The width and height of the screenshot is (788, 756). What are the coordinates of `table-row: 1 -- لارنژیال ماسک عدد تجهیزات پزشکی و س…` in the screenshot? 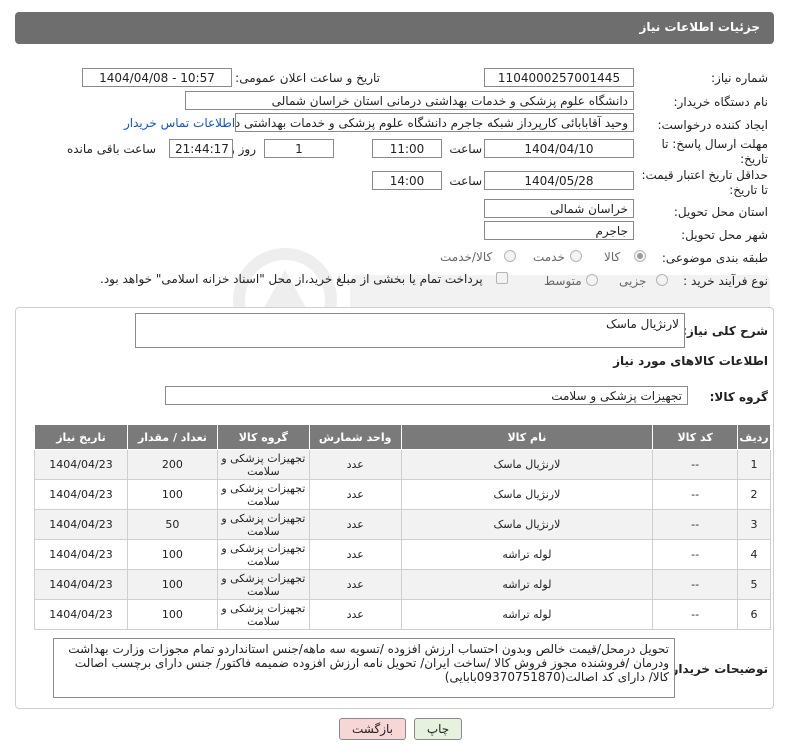 It's located at (402, 464).